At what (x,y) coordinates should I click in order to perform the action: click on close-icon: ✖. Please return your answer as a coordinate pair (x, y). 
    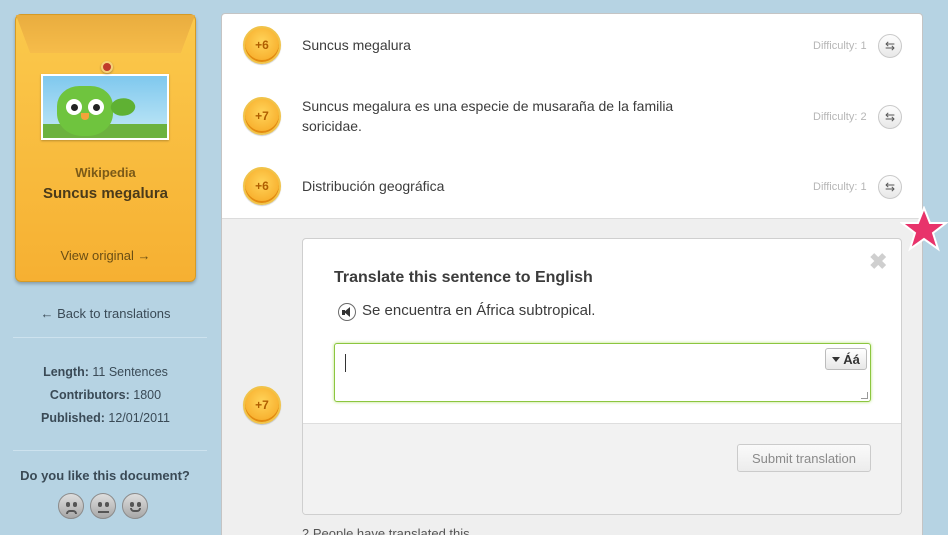
    Looking at the image, I should click on (878, 262).